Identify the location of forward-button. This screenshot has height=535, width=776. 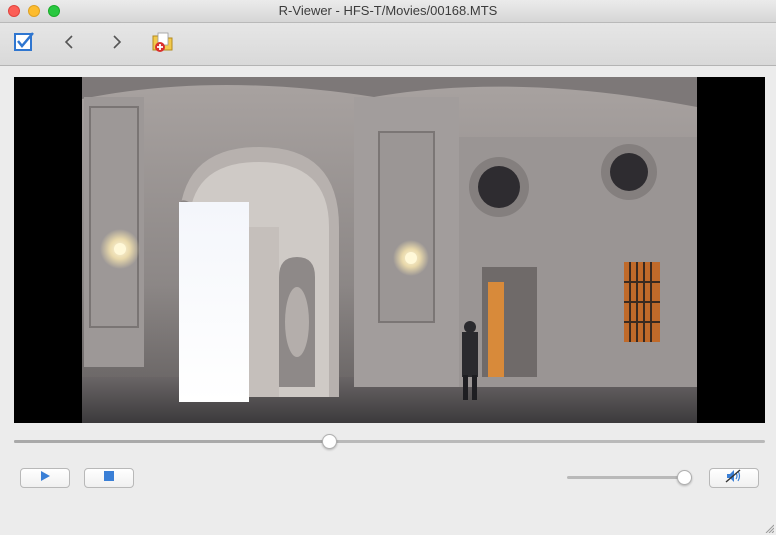
(116, 44).